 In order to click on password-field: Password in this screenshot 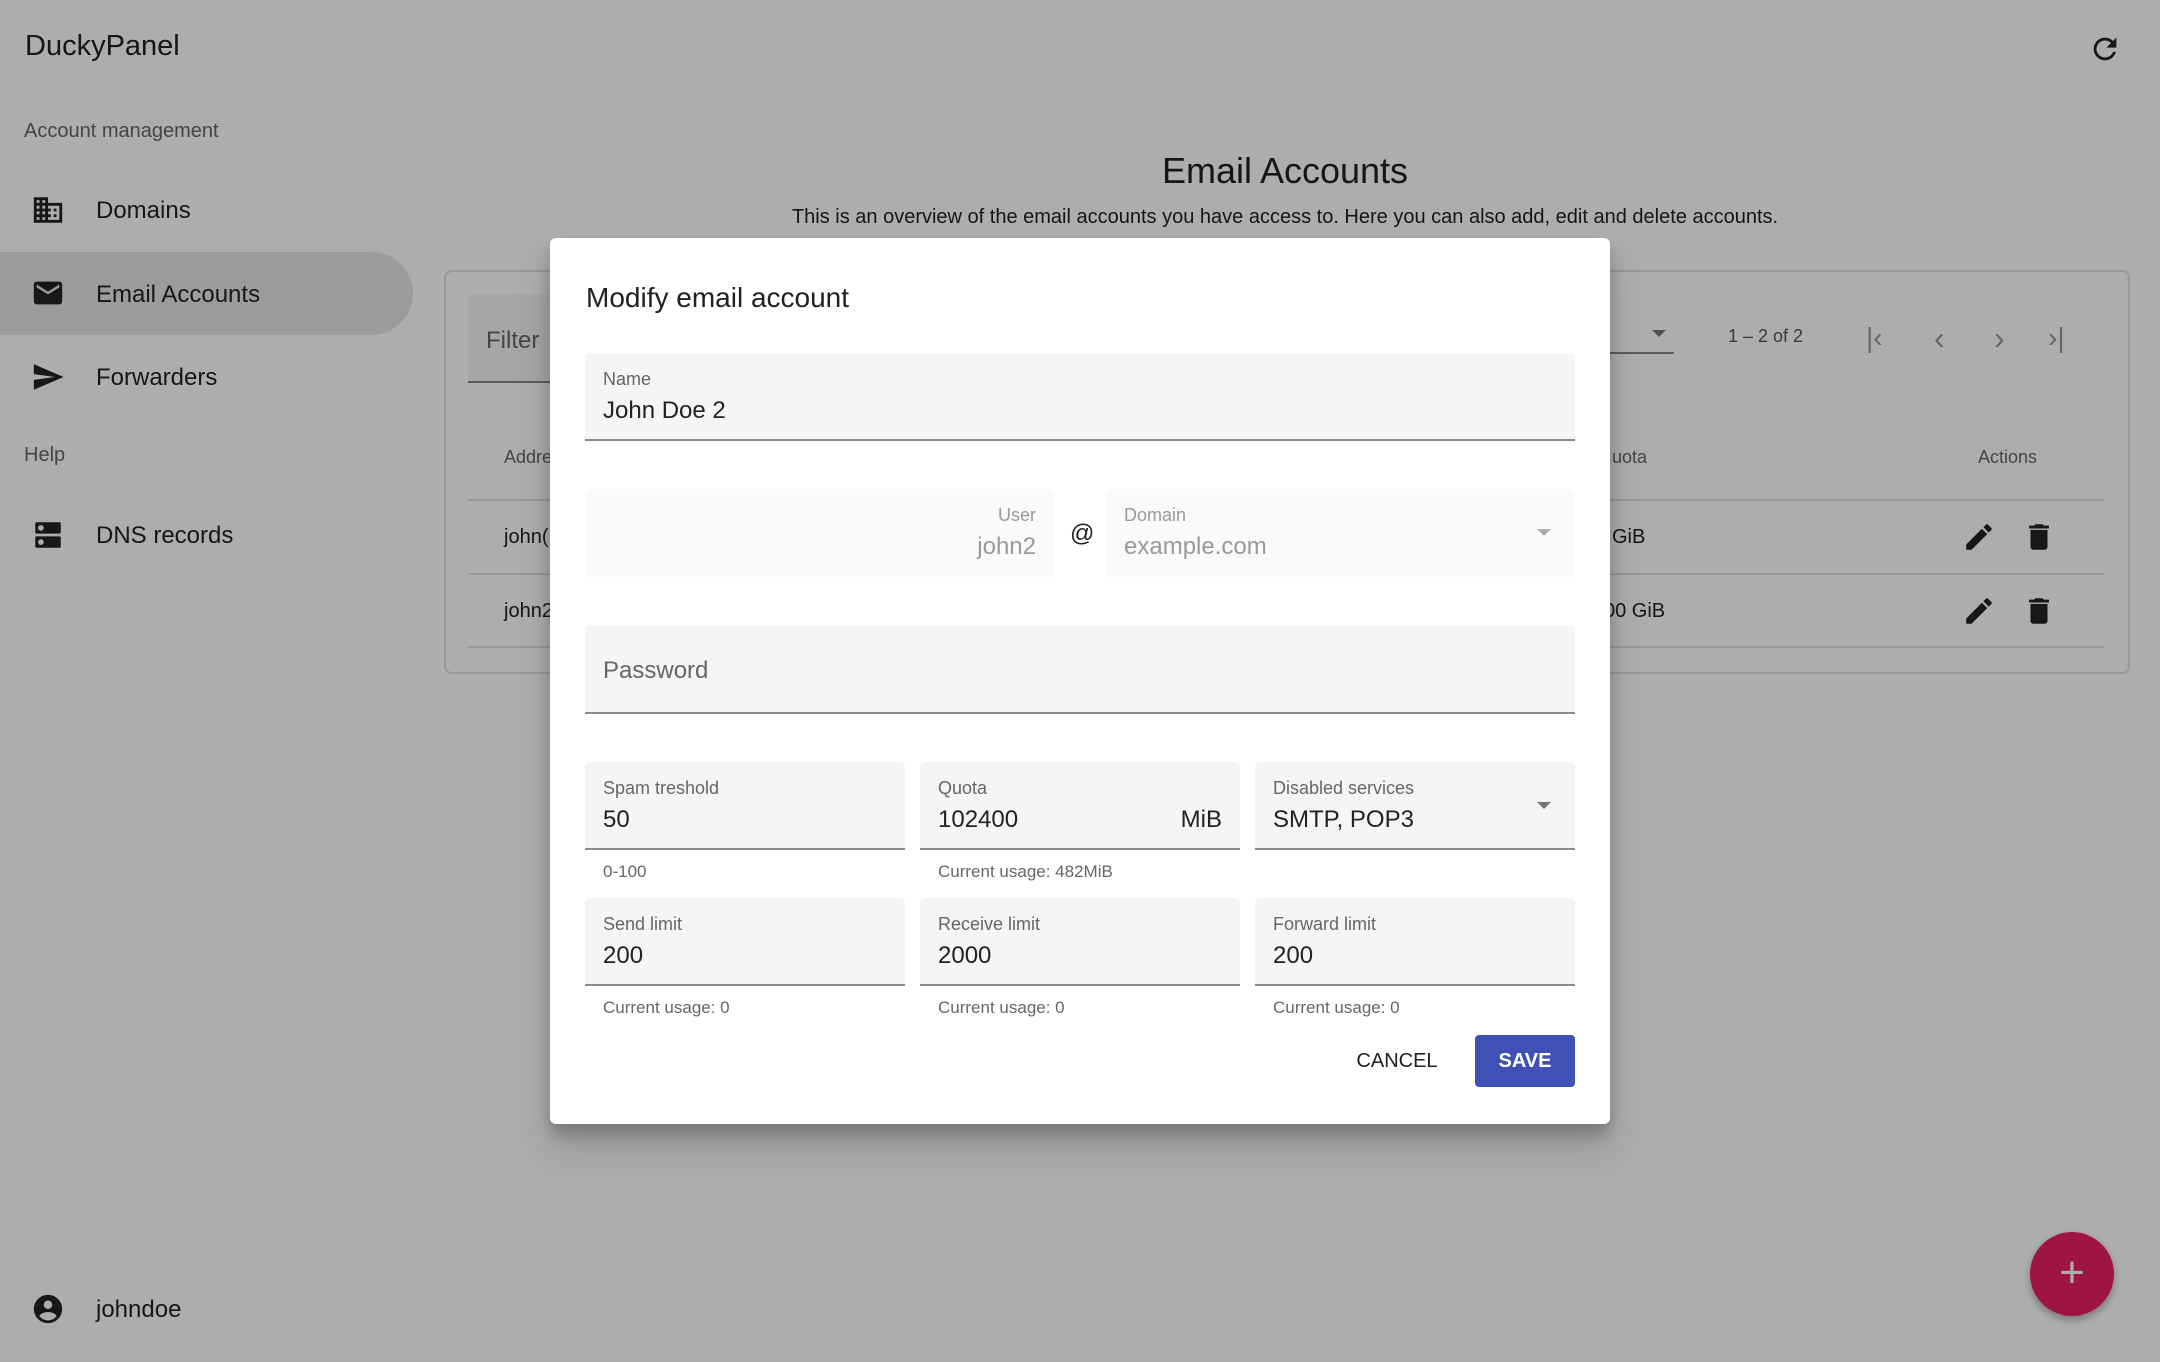, I will do `click(1080, 669)`.